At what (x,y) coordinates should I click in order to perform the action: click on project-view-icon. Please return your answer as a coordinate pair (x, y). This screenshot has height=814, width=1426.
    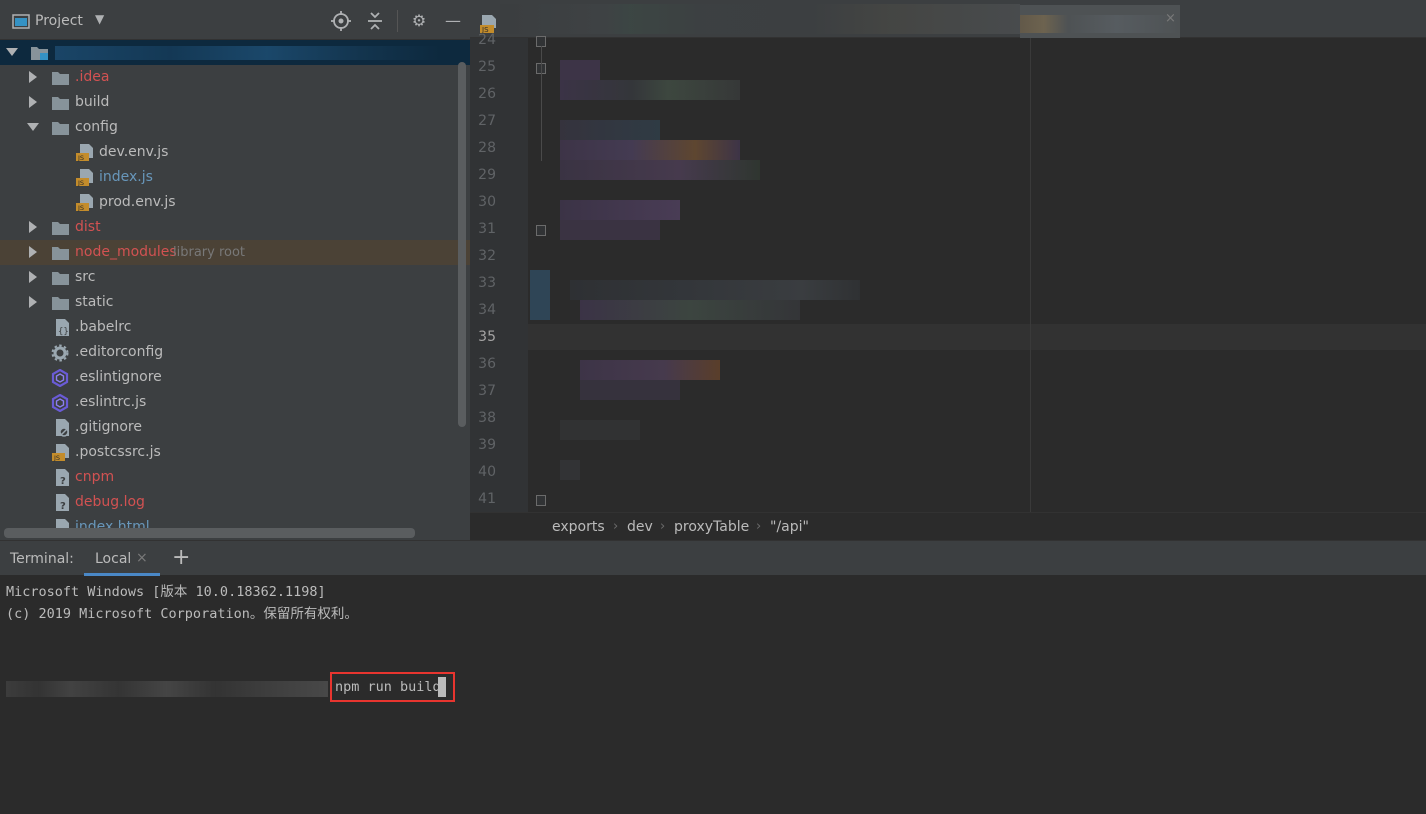
    Looking at the image, I should click on (21, 21).